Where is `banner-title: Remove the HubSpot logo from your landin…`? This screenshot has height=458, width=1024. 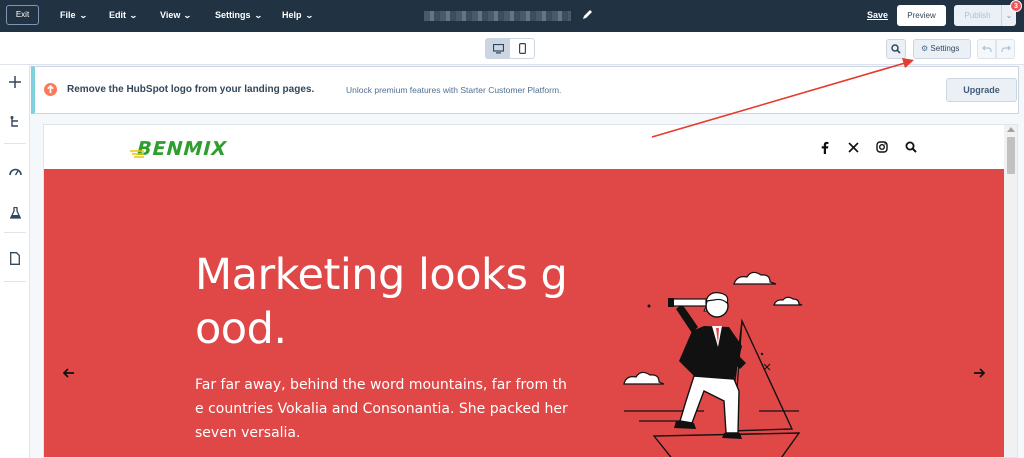
banner-title: Remove the HubSpot logo from your landin… is located at coordinates (191, 89).